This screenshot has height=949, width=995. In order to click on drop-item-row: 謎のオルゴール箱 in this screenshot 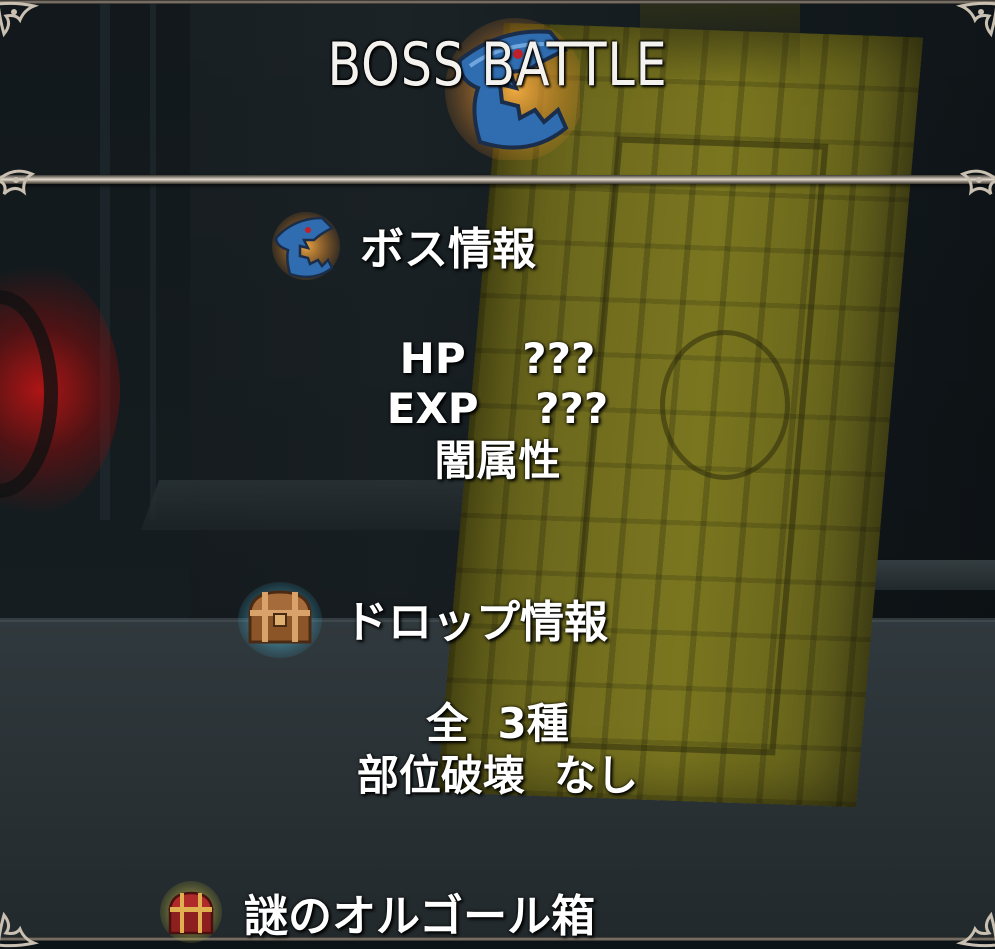, I will do `click(377, 912)`.